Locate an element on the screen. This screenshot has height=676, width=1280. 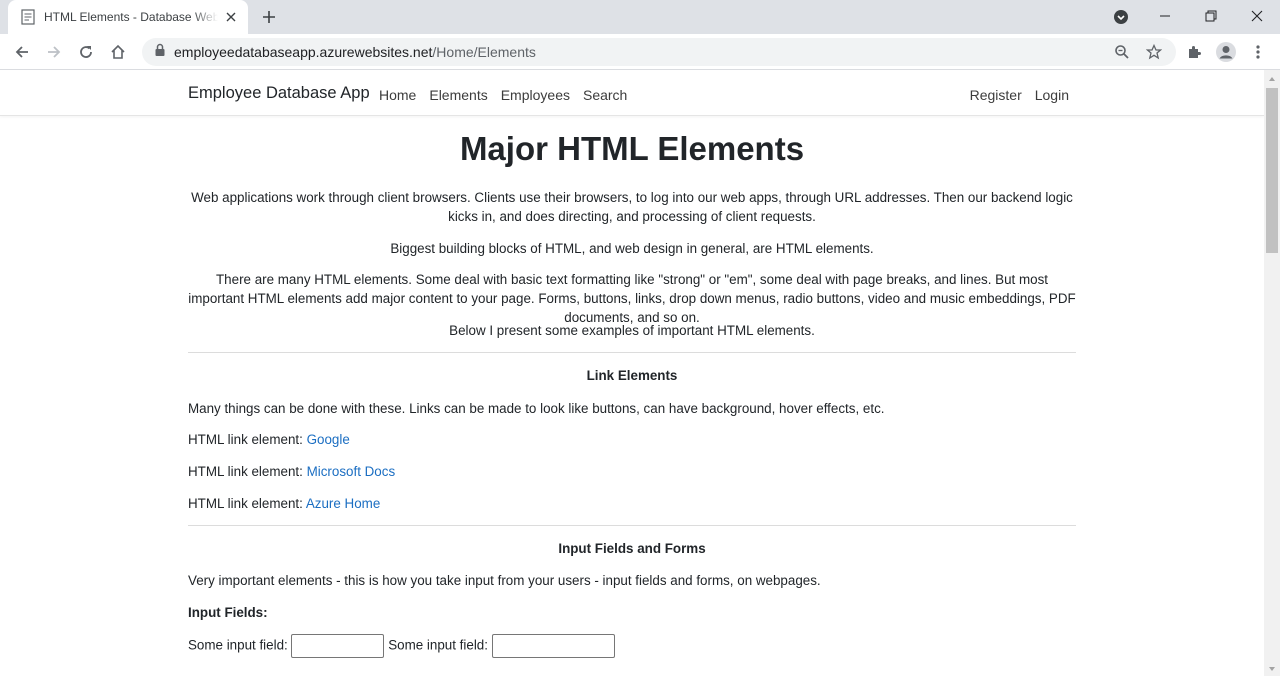
tab-title: HTML Elements - Database Web App is located at coordinates (131, 17).